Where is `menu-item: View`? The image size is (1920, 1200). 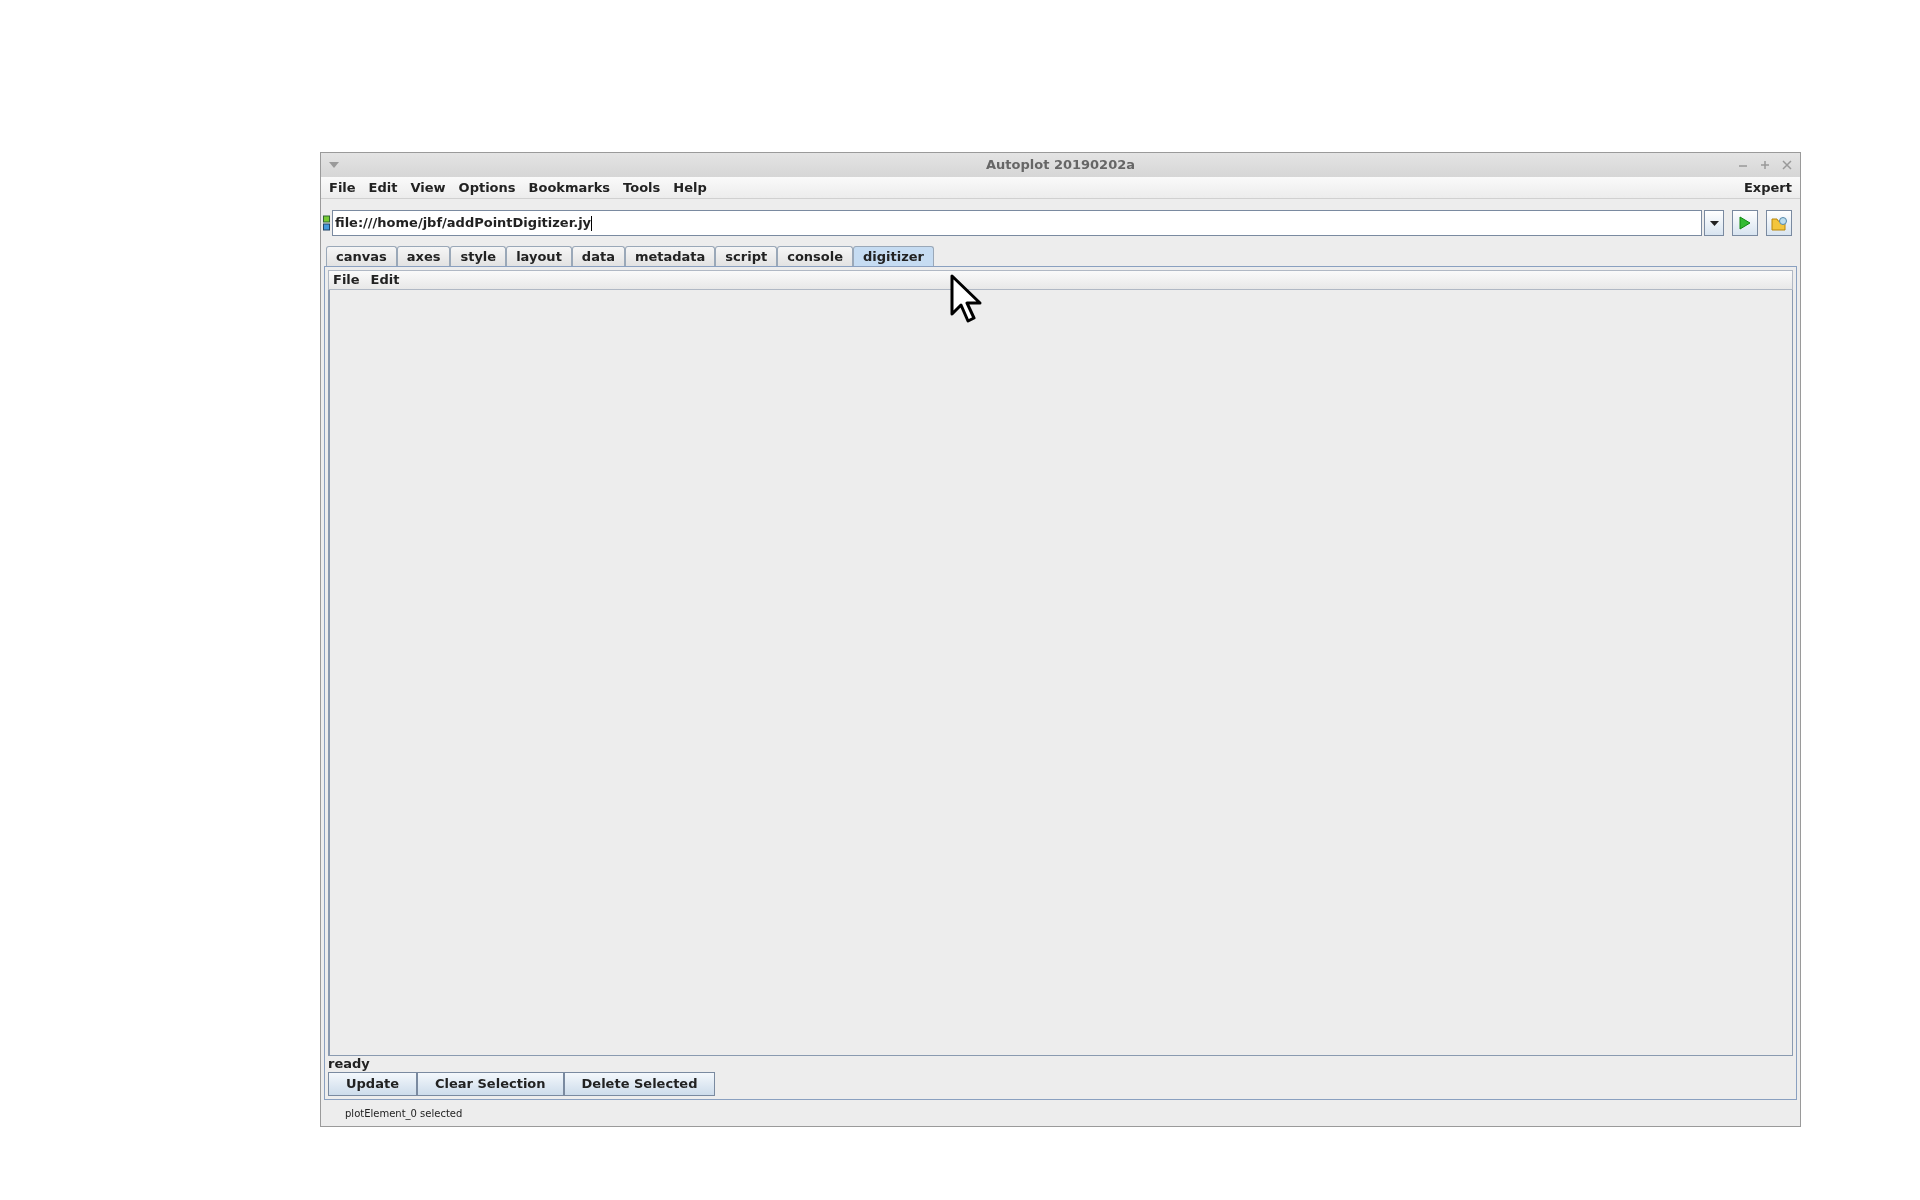
menu-item: View is located at coordinates (428, 187).